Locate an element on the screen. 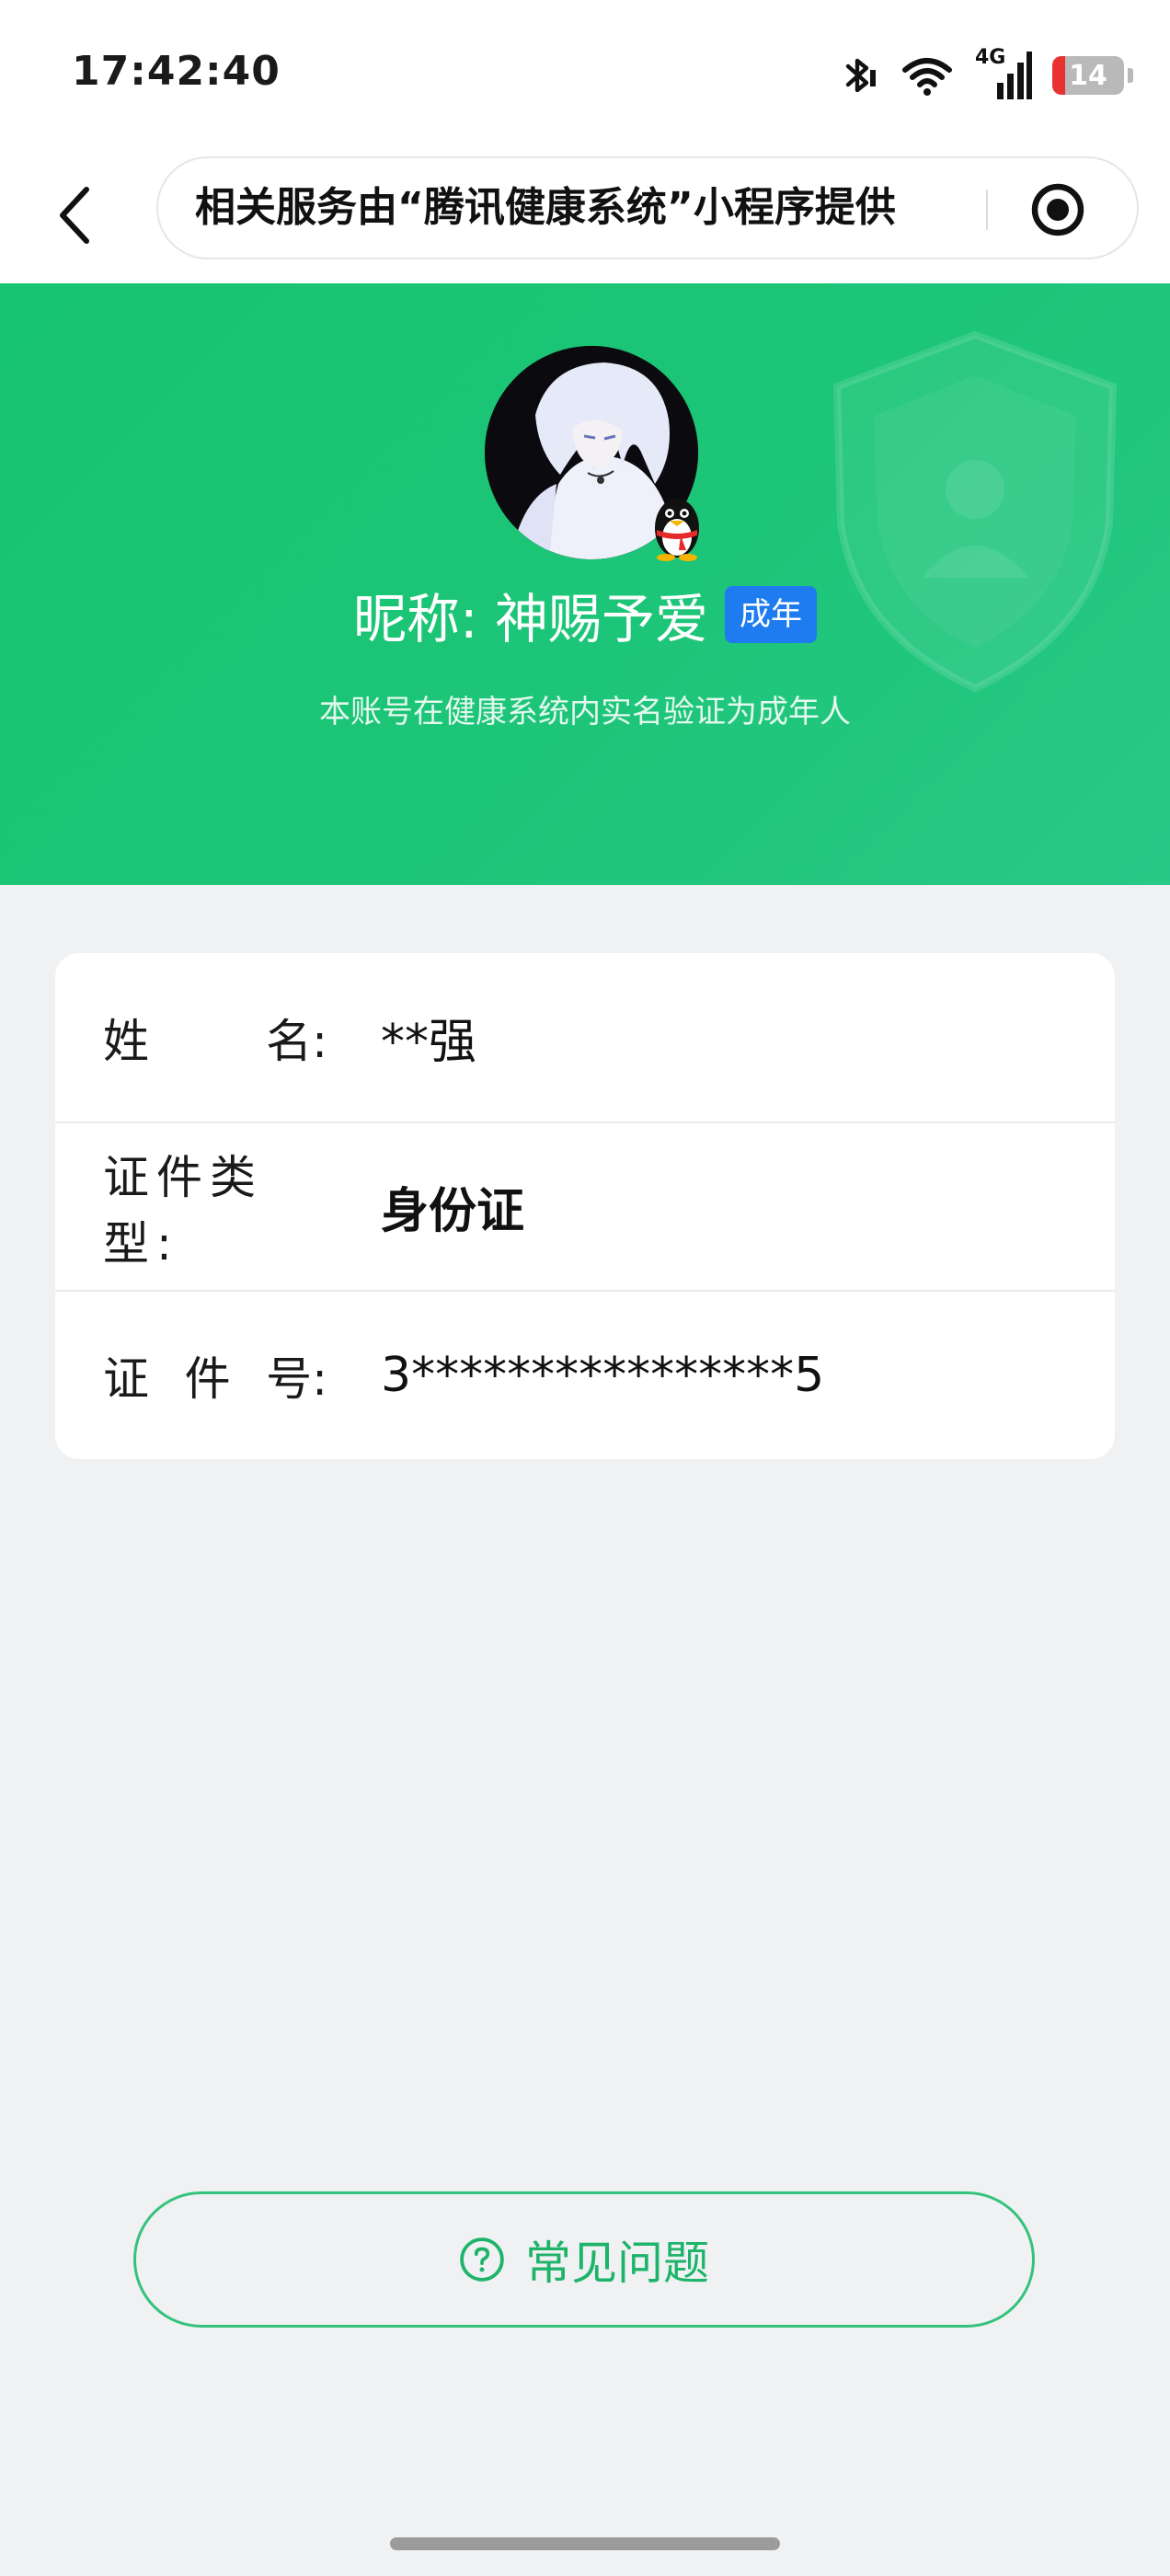 This screenshot has height=2576, width=1170. battery-level: 14 is located at coordinates (1088, 75).